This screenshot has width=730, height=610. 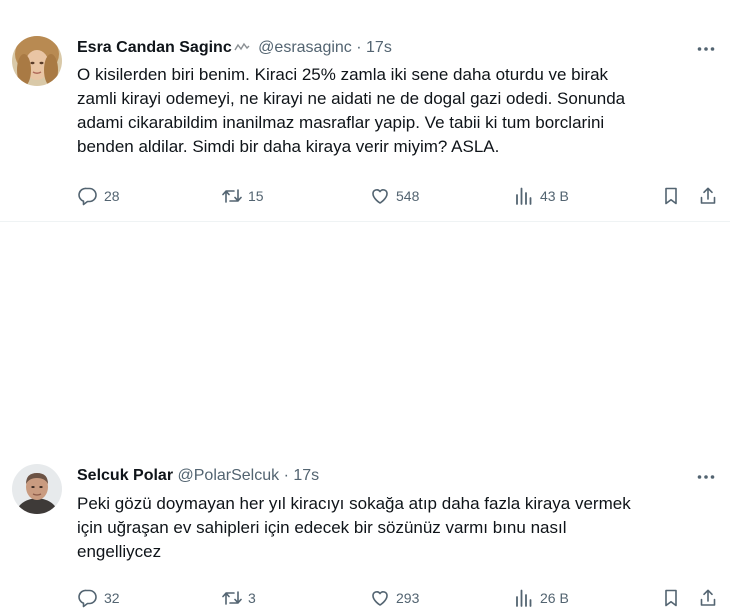 What do you see at coordinates (112, 196) in the screenshot?
I see `reply-count: 28` at bounding box center [112, 196].